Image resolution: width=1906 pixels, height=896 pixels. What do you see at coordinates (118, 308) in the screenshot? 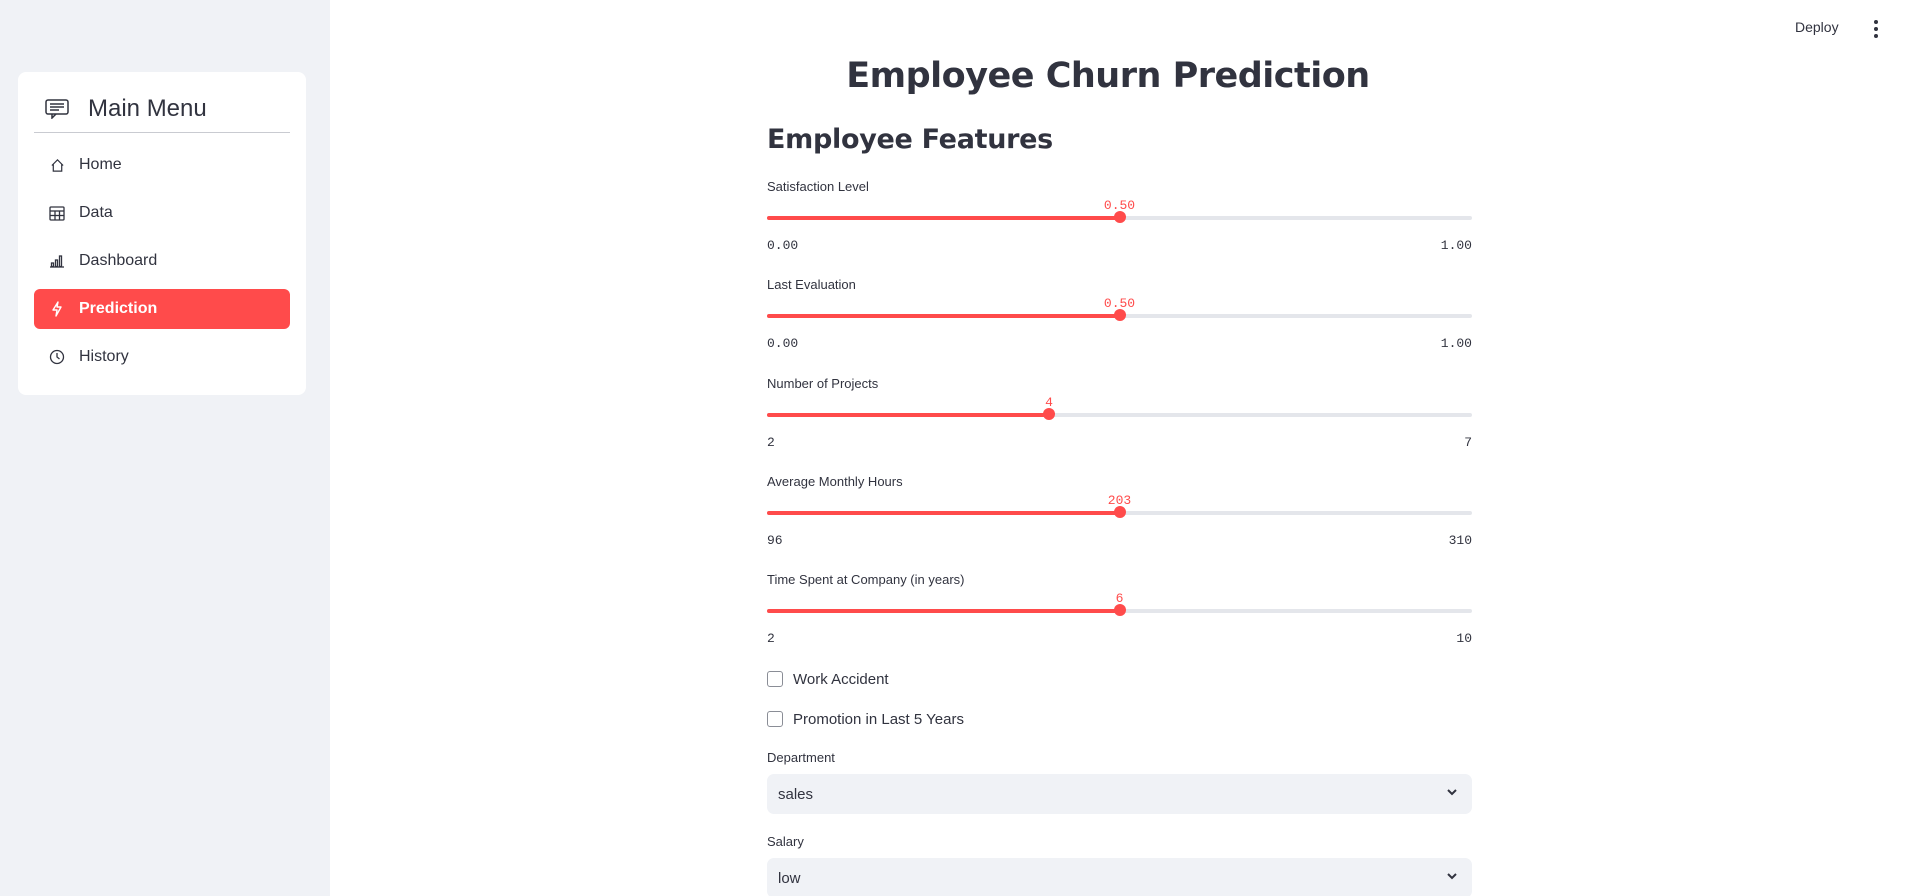
I see `sidebar-item-label: Prediction` at bounding box center [118, 308].